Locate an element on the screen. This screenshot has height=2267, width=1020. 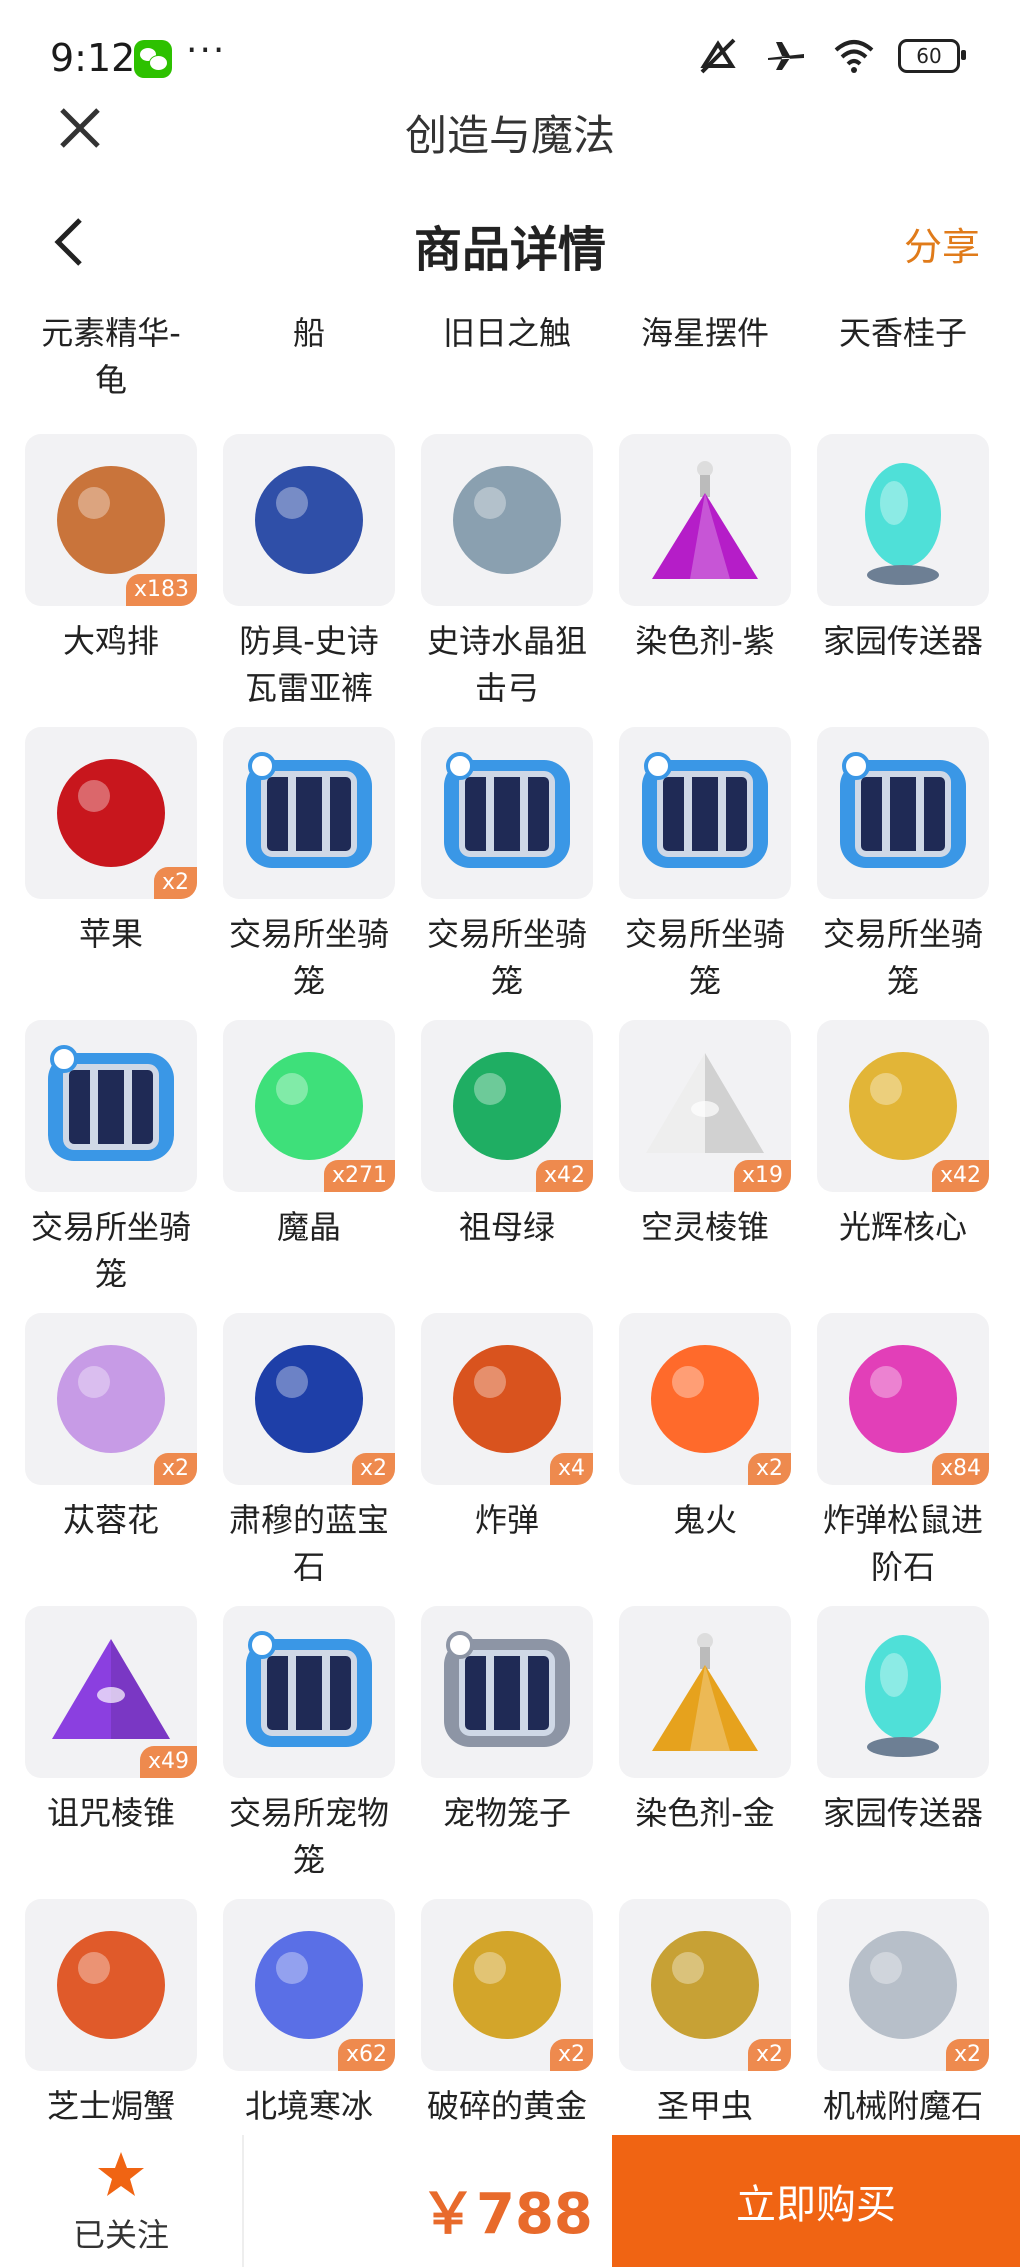
item-name: 海星摆件 is located at coordinates (704, 333).